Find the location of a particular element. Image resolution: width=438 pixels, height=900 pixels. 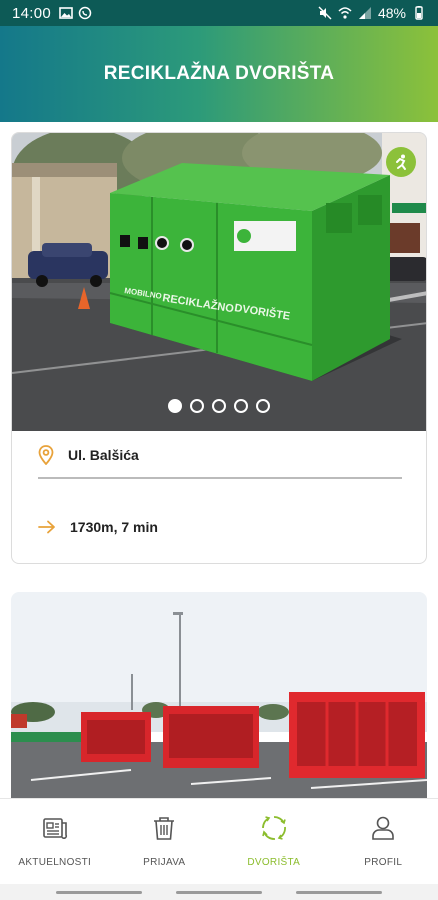

status-bar: 14:00 48% is located at coordinates (219, 13).